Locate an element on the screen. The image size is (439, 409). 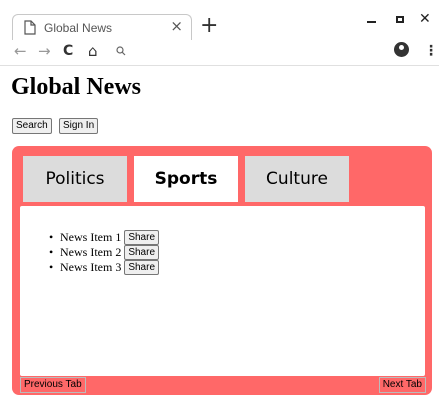
tab-culture: Culture is located at coordinates (297, 179).